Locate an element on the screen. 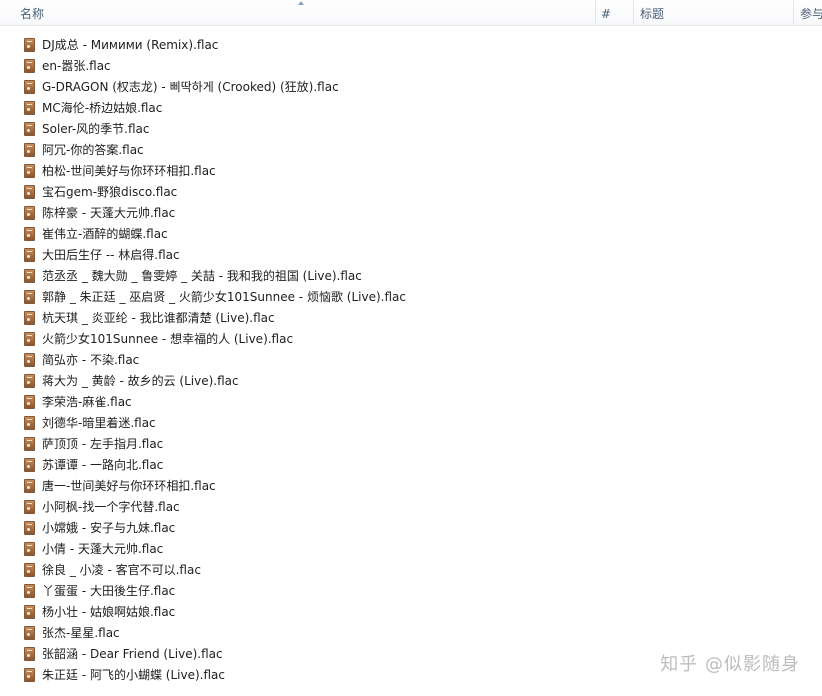  file-name: 萨顶顶 - 左手指月.flac is located at coordinates (103, 444).